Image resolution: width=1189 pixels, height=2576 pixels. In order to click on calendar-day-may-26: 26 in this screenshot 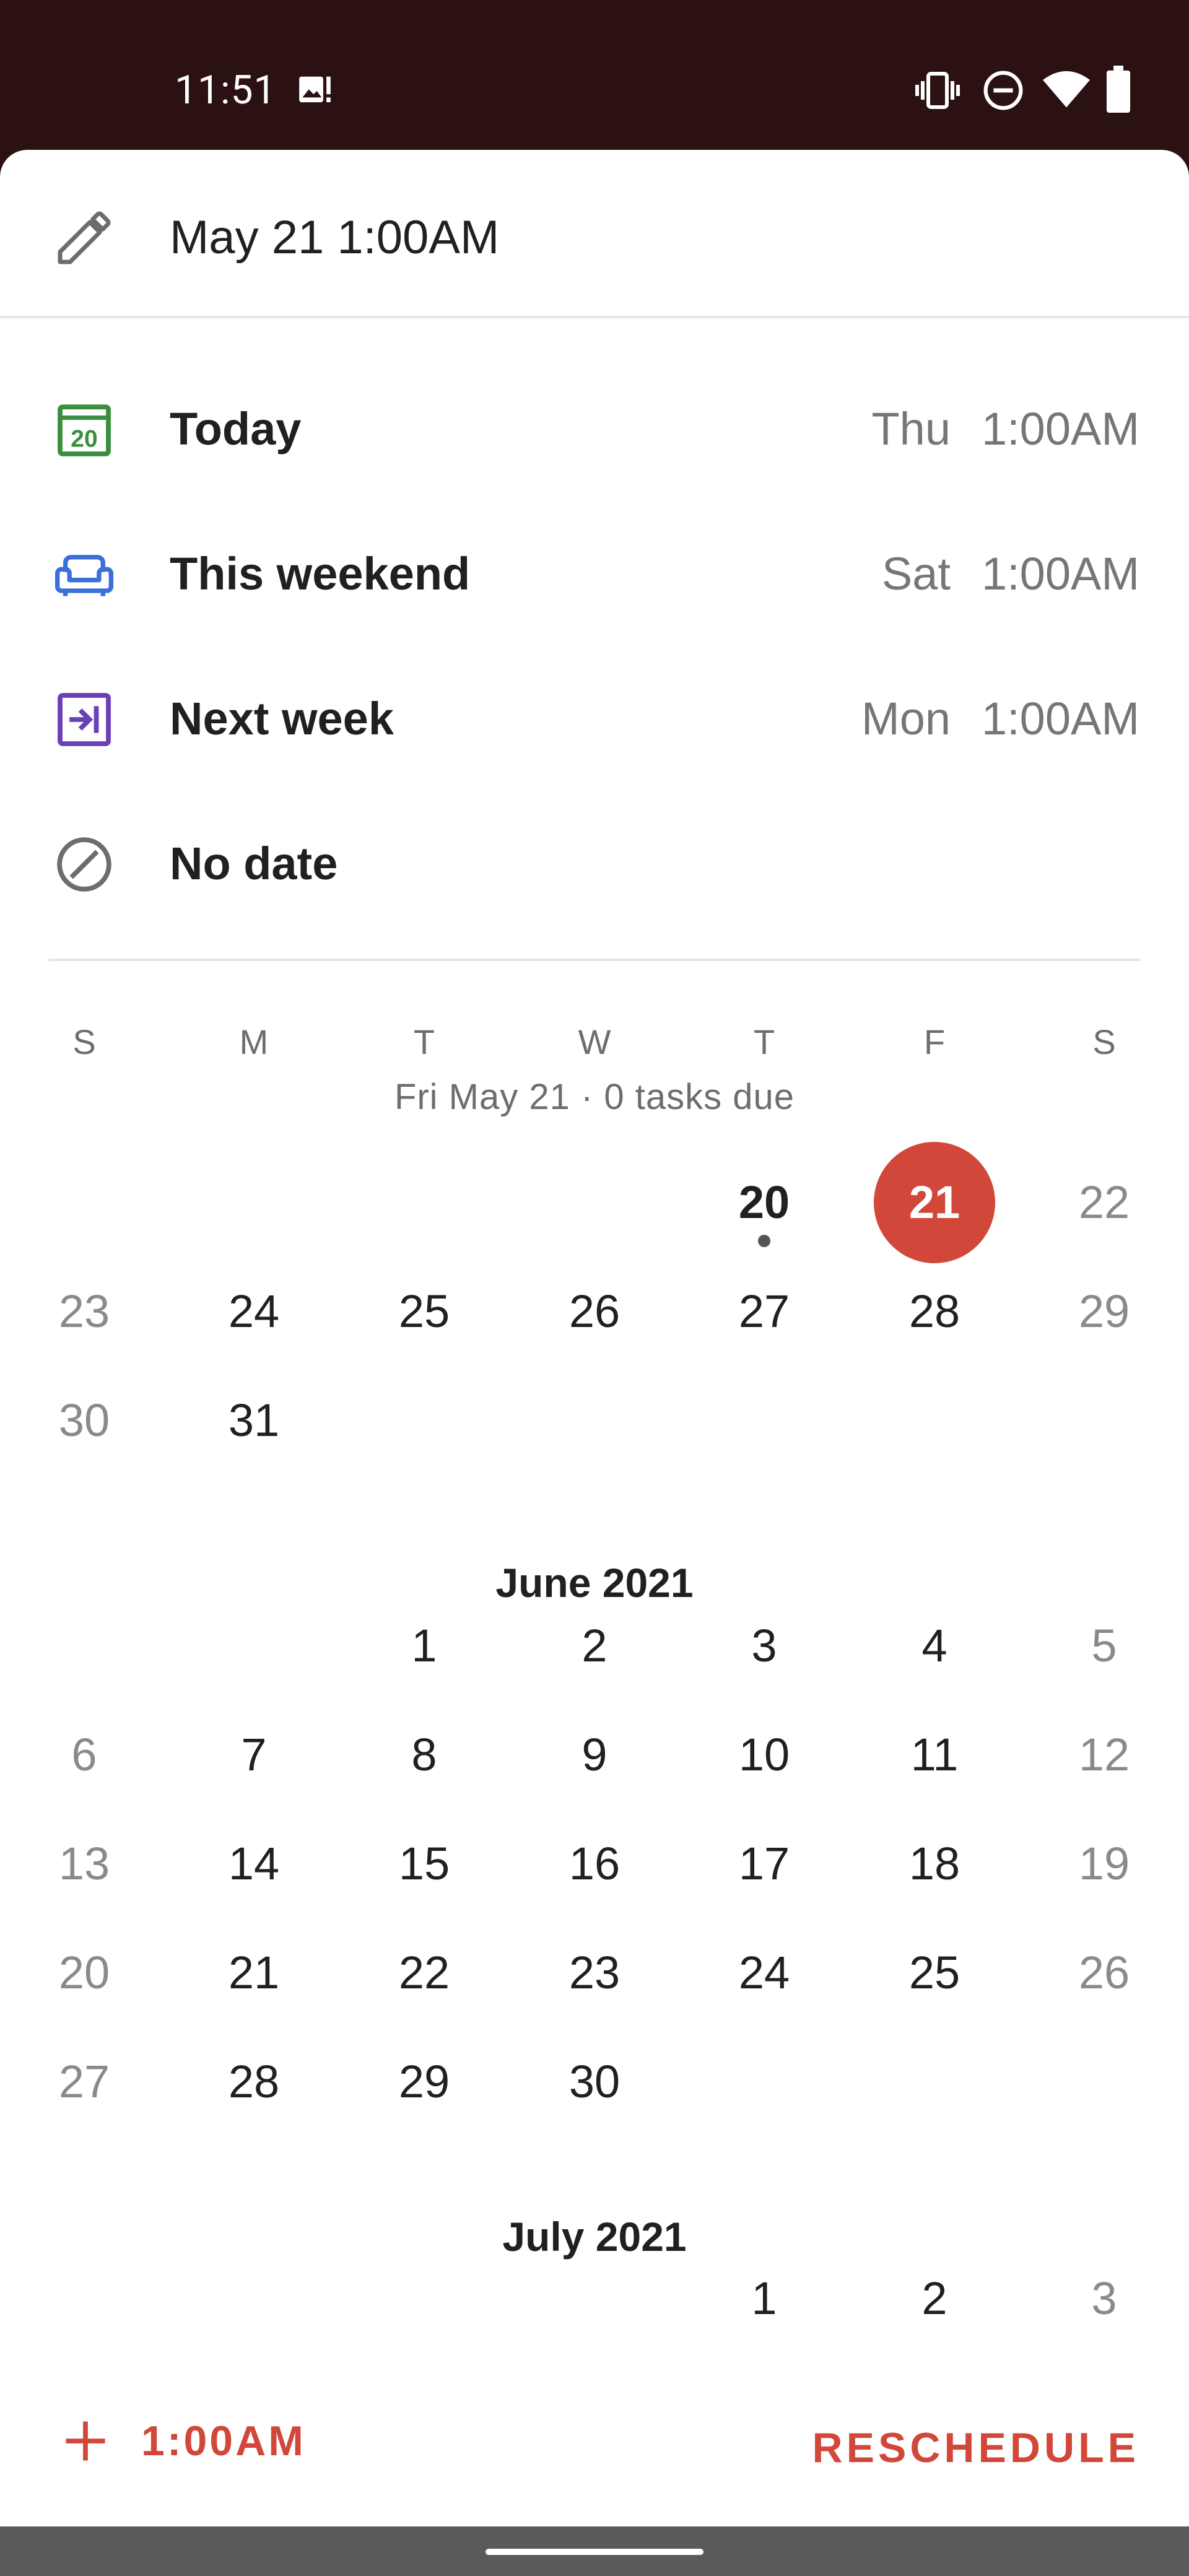, I will do `click(594, 1311)`.